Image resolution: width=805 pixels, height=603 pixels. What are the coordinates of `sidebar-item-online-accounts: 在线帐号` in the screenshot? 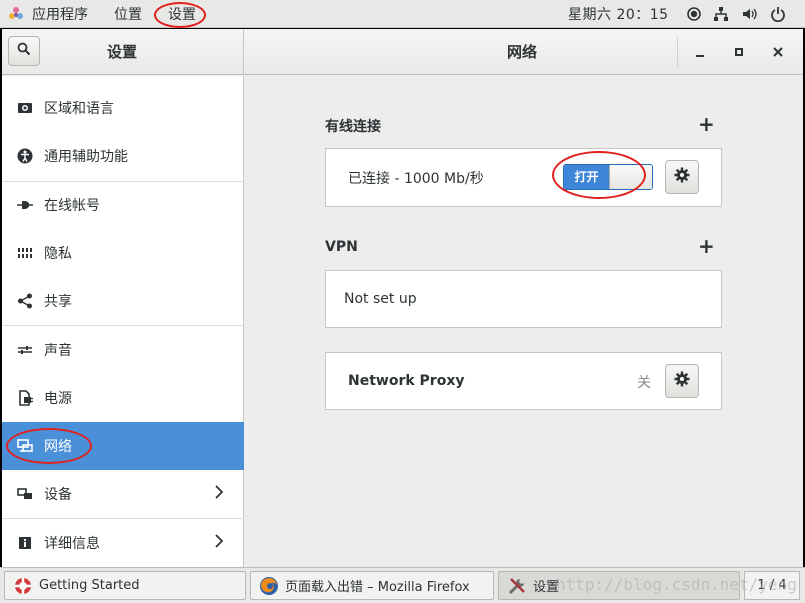 It's located at (123, 205).